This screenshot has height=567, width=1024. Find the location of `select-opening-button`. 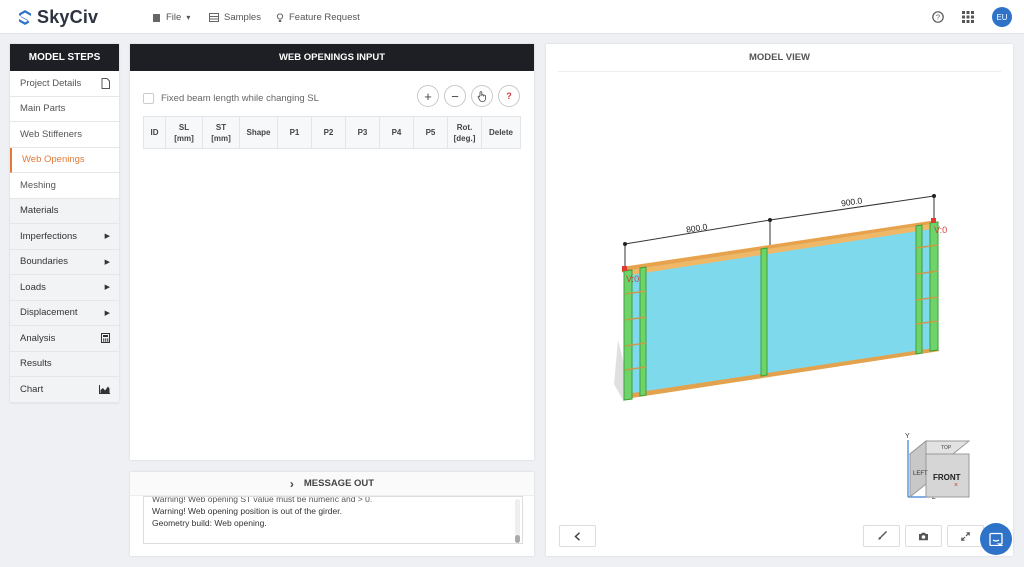

select-opening-button is located at coordinates (482, 96).